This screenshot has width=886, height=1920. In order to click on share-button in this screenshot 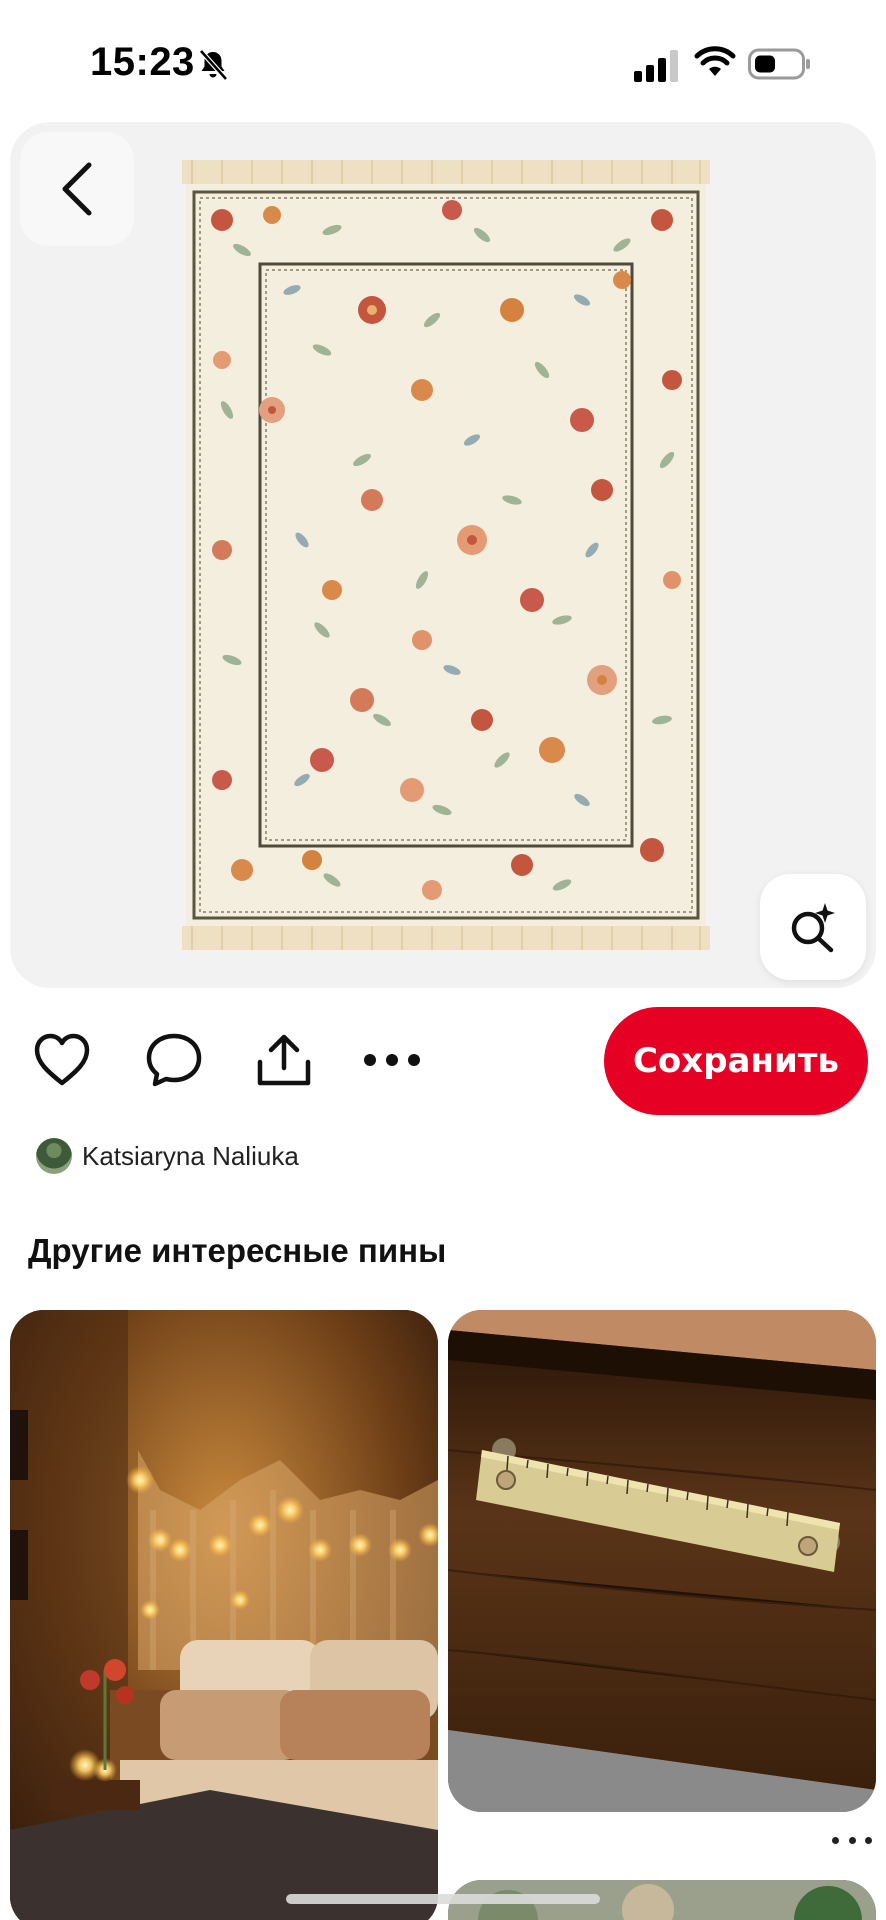, I will do `click(284, 1060)`.